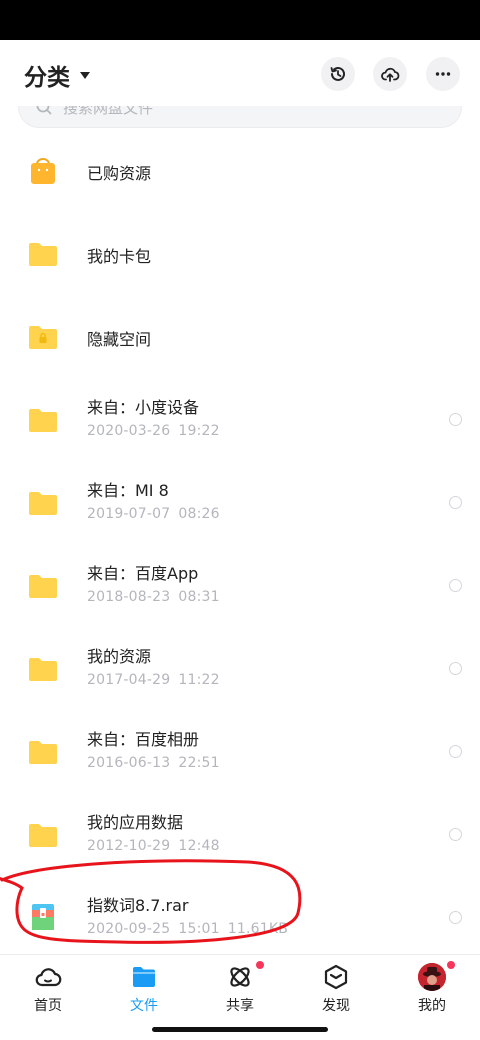  Describe the element at coordinates (128, 490) in the screenshot. I see `item-name: 来自：MI 8` at that location.